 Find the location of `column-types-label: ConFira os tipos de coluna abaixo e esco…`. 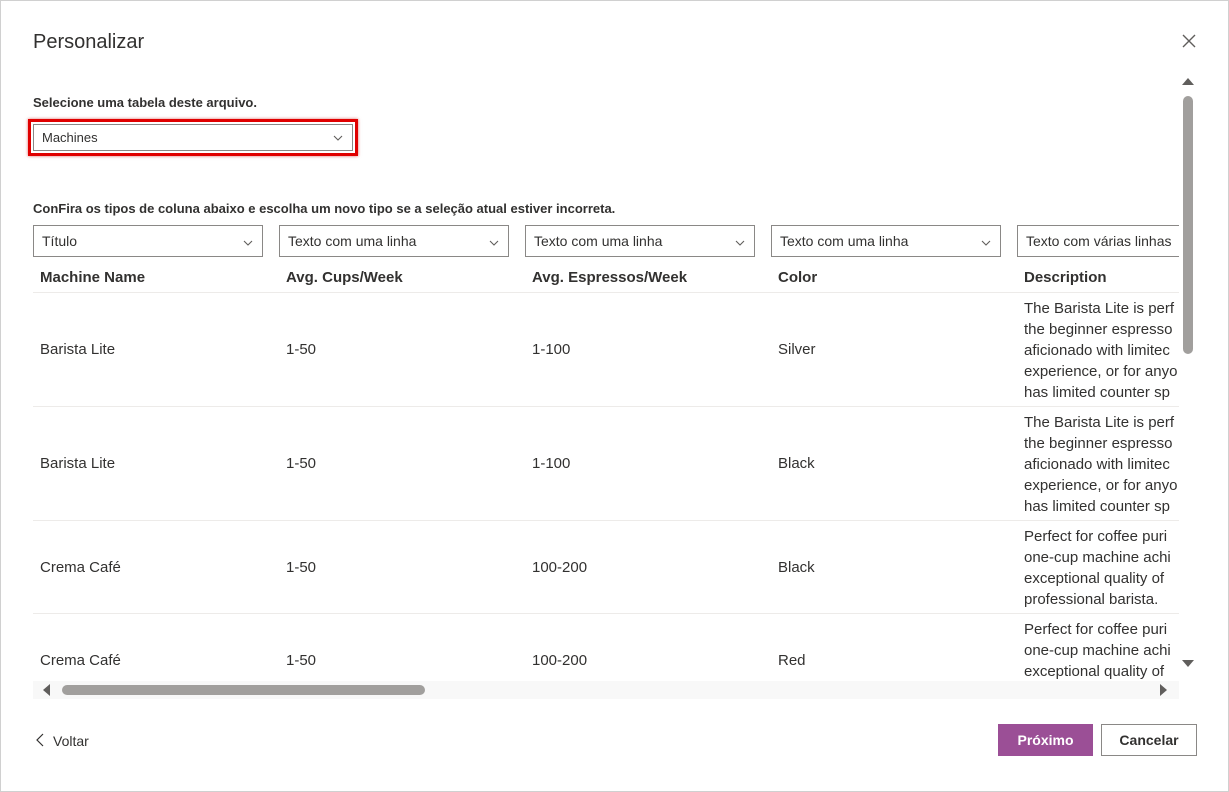

column-types-label: ConFira os tipos de coluna abaixo e esco… is located at coordinates (324, 208).